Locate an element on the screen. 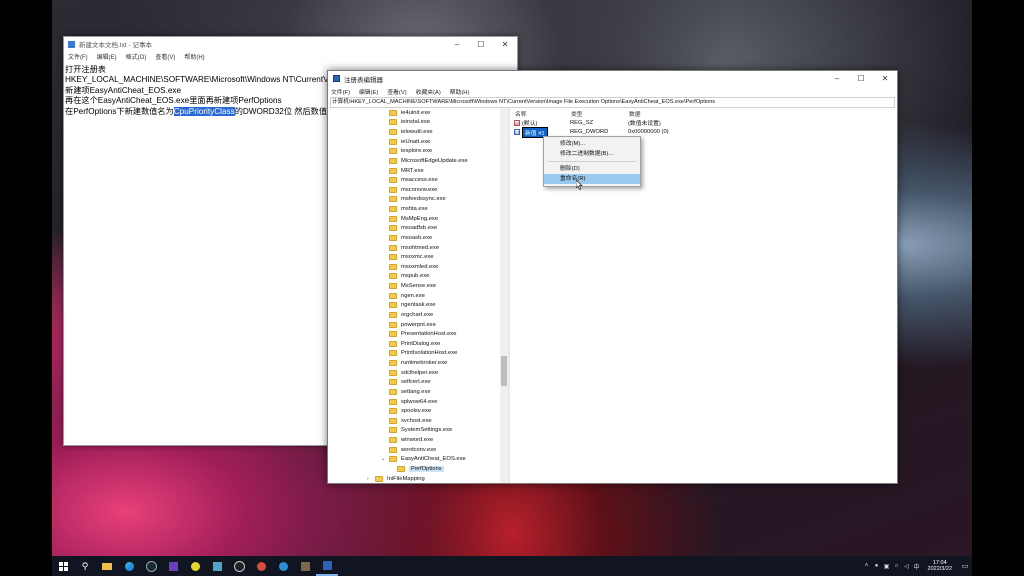 Image resolution: width=1024 pixels, height=576 pixels. tree-item: ngen.exe is located at coordinates (414, 296).